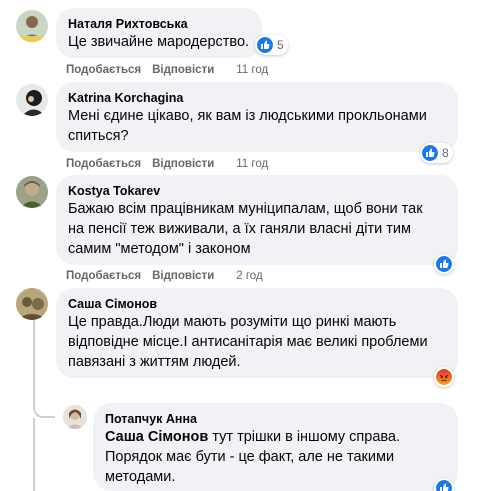 The height and width of the screenshot is (491, 477). Describe the element at coordinates (275, 419) in the screenshot. I see `comment-author: Потапчук Анна` at that location.